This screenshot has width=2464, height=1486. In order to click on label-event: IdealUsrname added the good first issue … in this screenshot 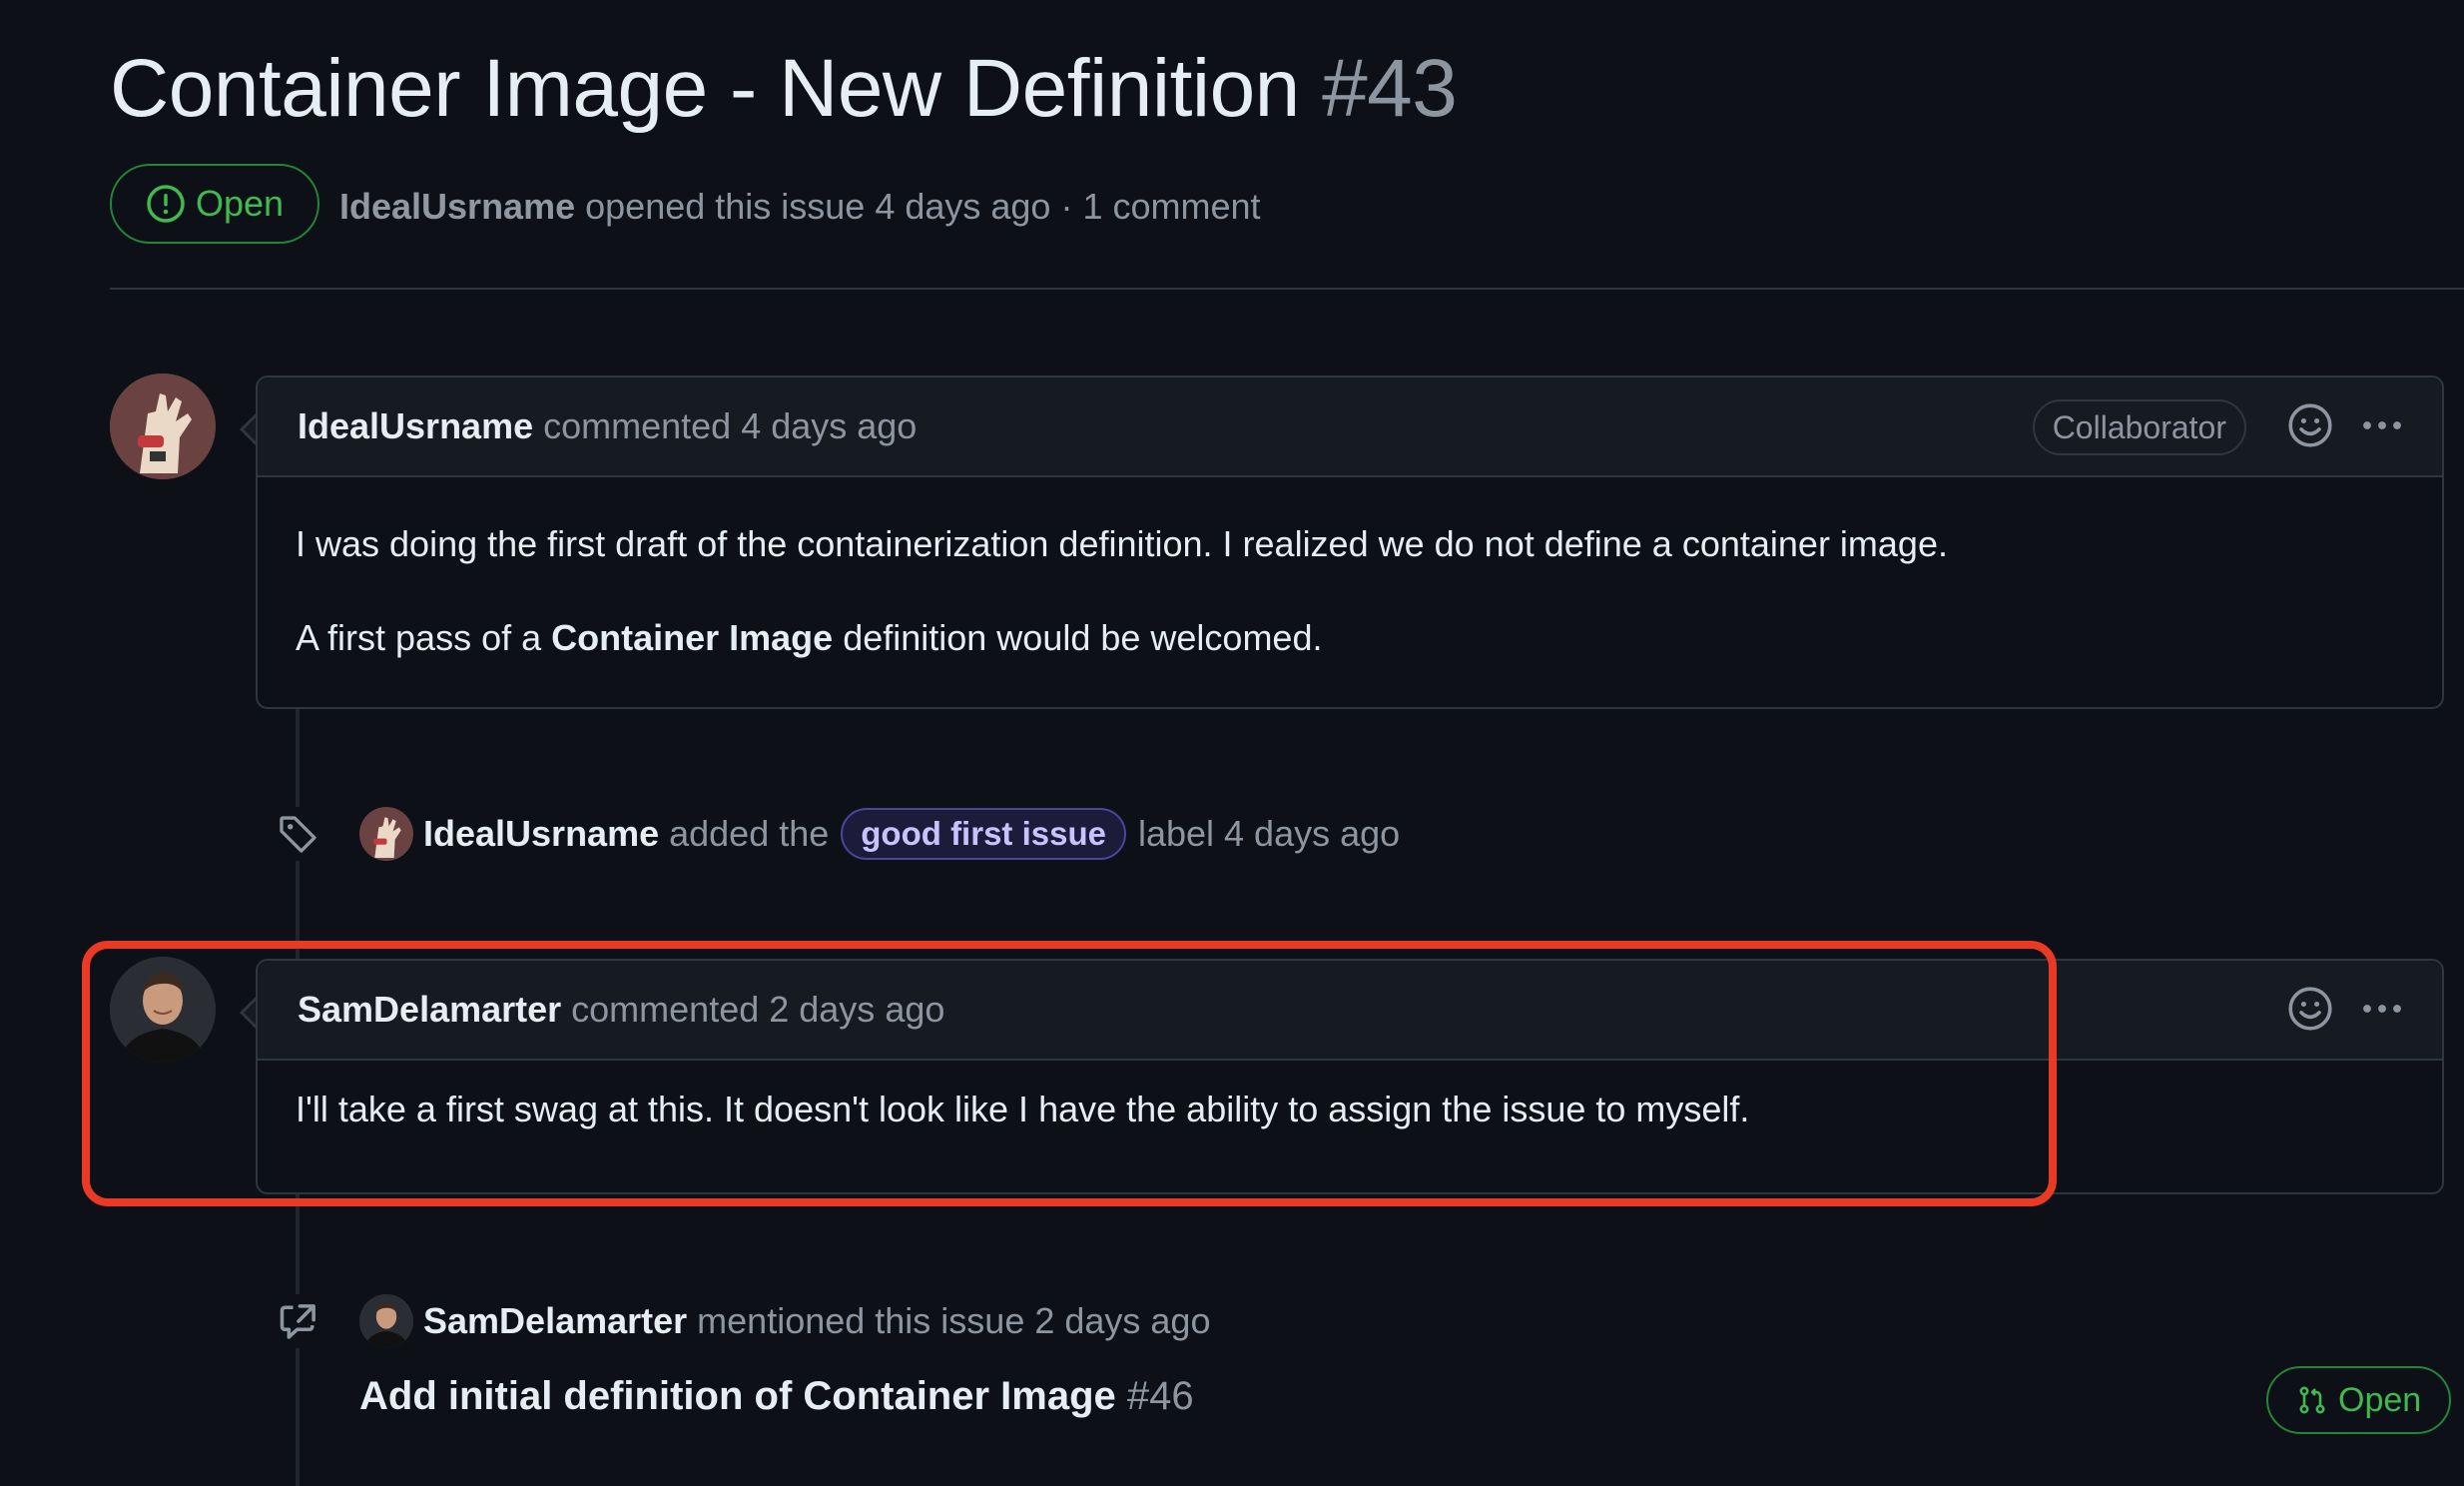, I will do `click(879, 834)`.